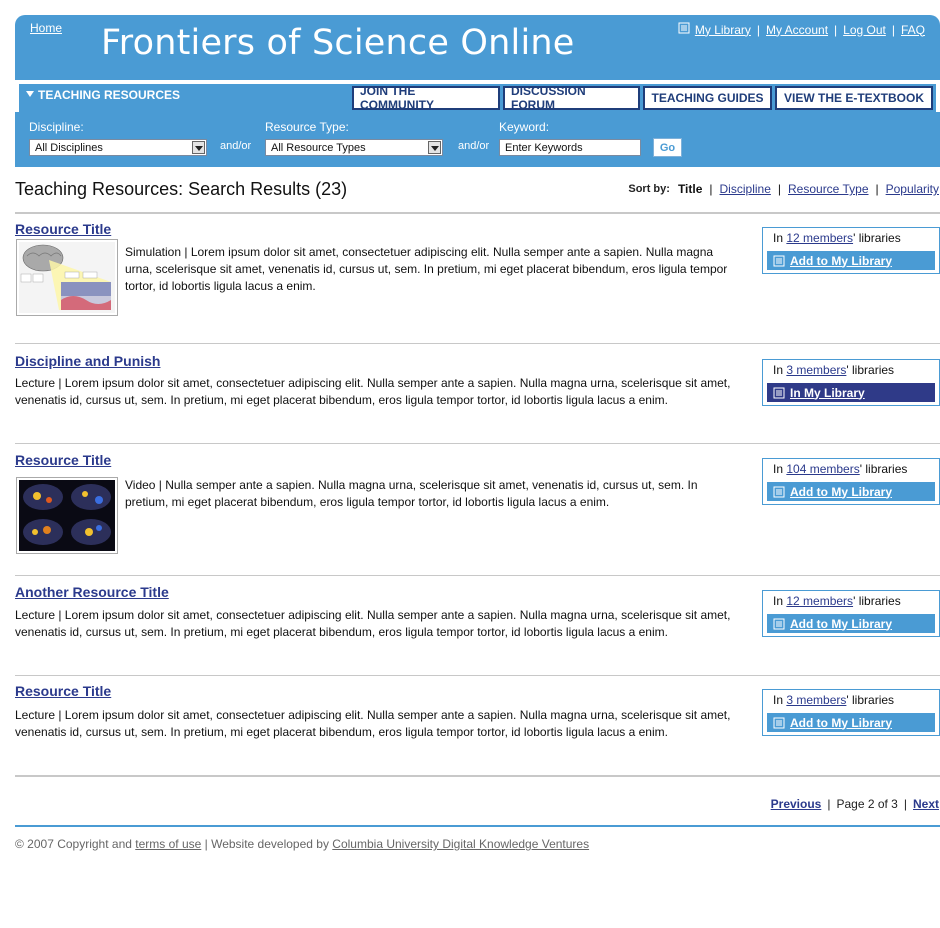 This screenshot has height=928, width=940. Describe the element at coordinates (338, 43) in the screenshot. I see `site-title: Frontiers of Science Online` at that location.